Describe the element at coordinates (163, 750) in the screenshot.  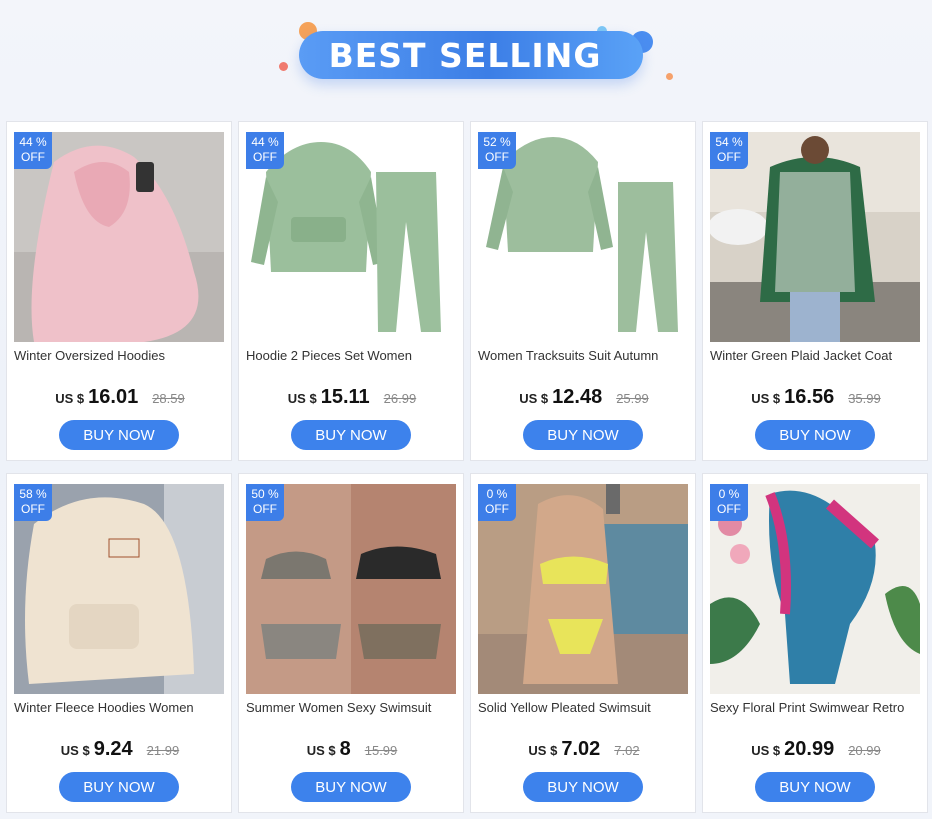
I see `old-price: 21.99` at that location.